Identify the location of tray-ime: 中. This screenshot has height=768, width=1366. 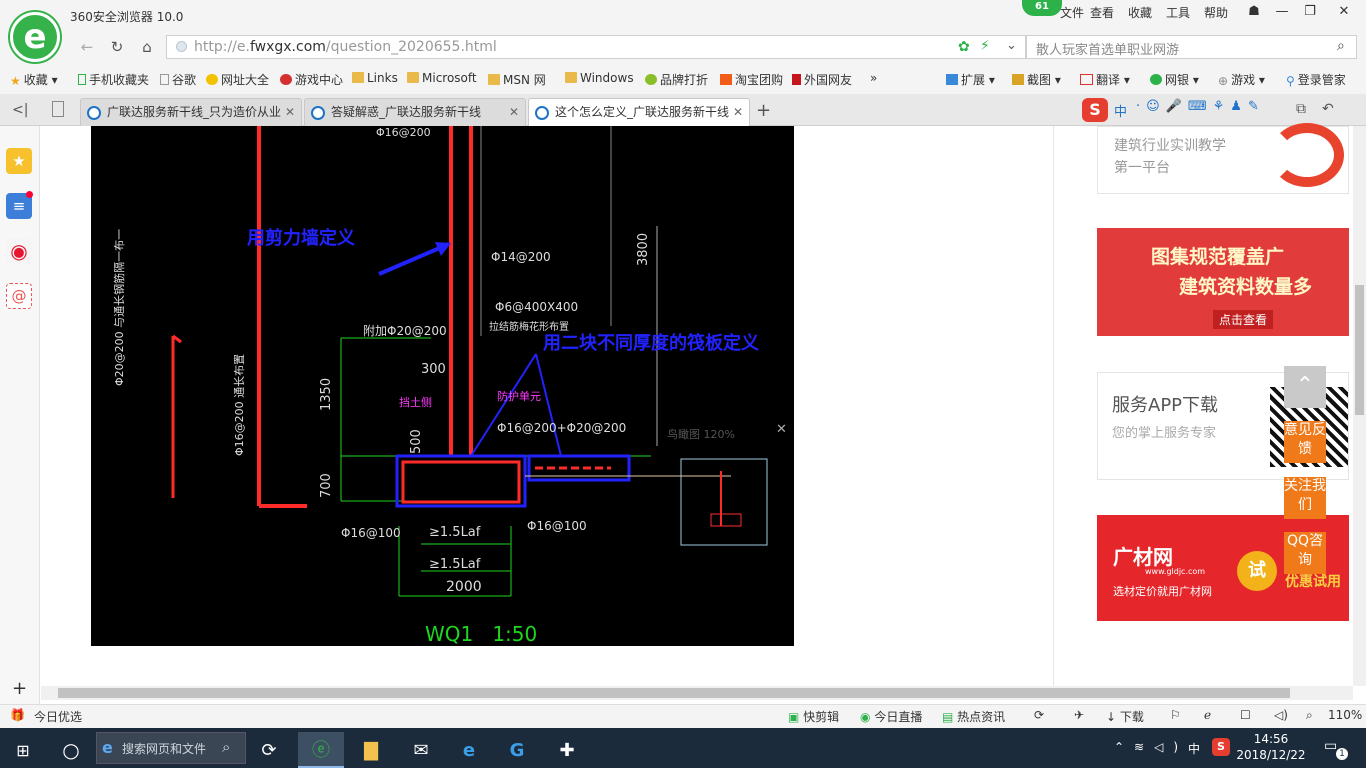
(1194, 748).